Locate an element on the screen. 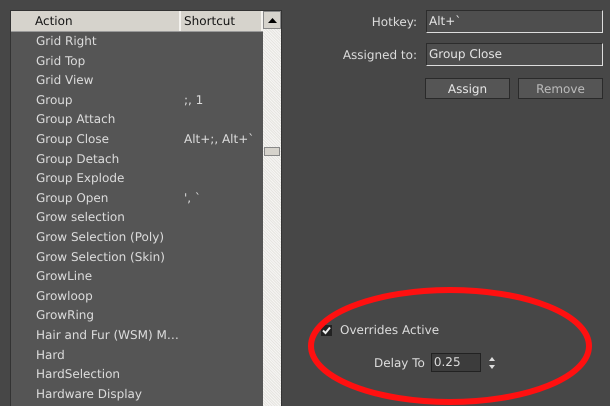 The image size is (610, 406). shortcut-text: ;, 1 is located at coordinates (193, 100).